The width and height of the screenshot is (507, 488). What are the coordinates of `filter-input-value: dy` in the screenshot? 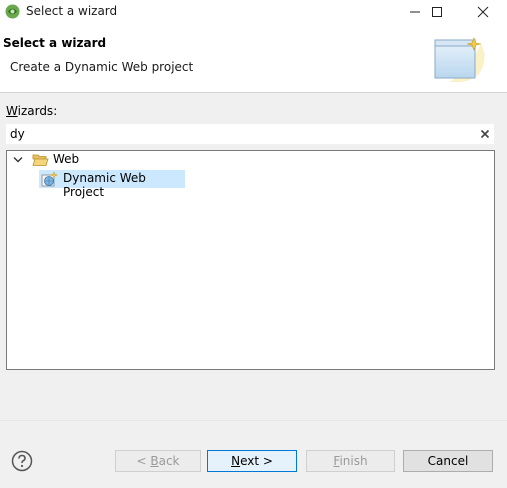 It's located at (17, 134).